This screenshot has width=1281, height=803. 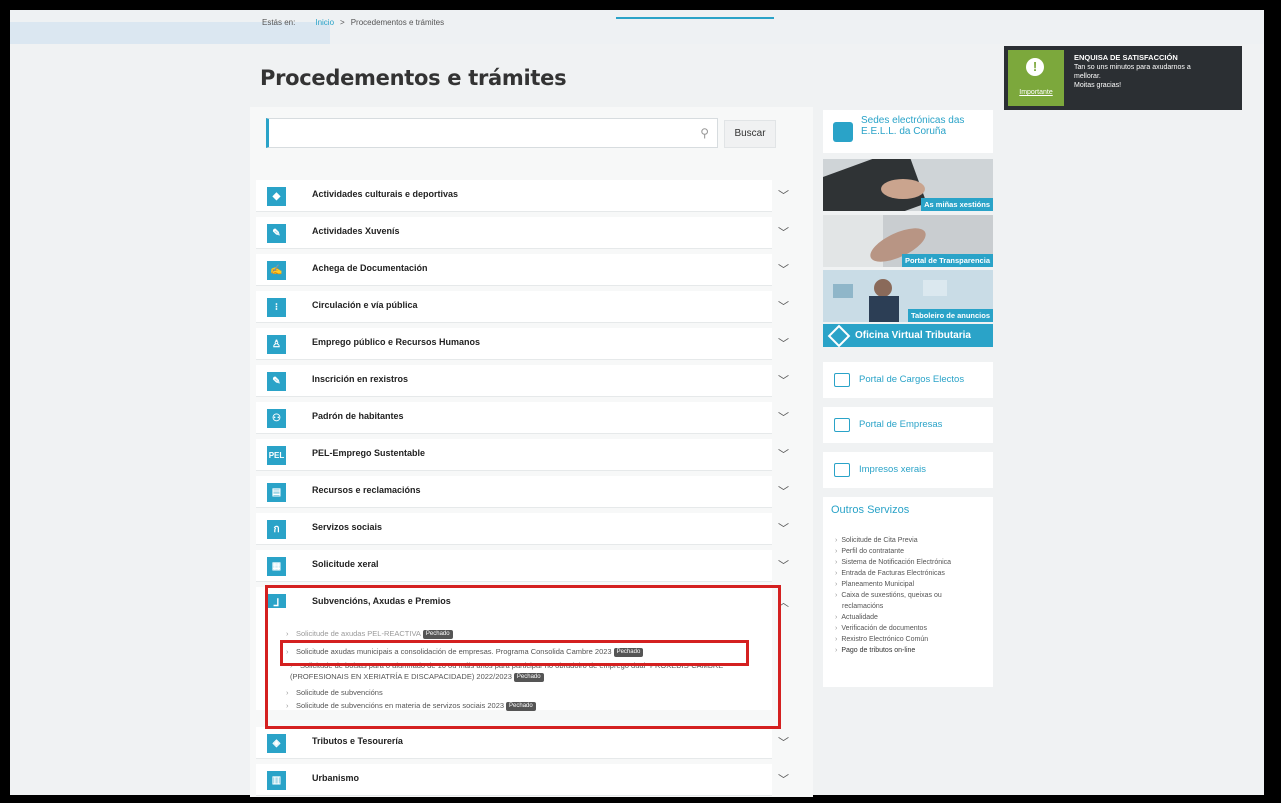 What do you see at coordinates (750, 134) in the screenshot?
I see `search-button: Buscar` at bounding box center [750, 134].